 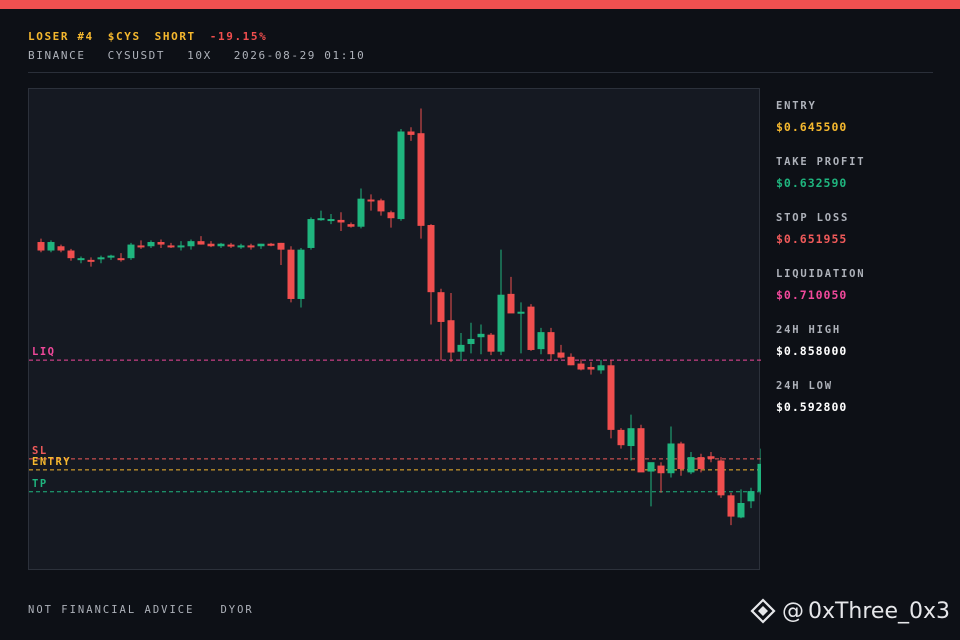 I want to click on stat-label: TAKE PROFIT, so click(x=821, y=162).